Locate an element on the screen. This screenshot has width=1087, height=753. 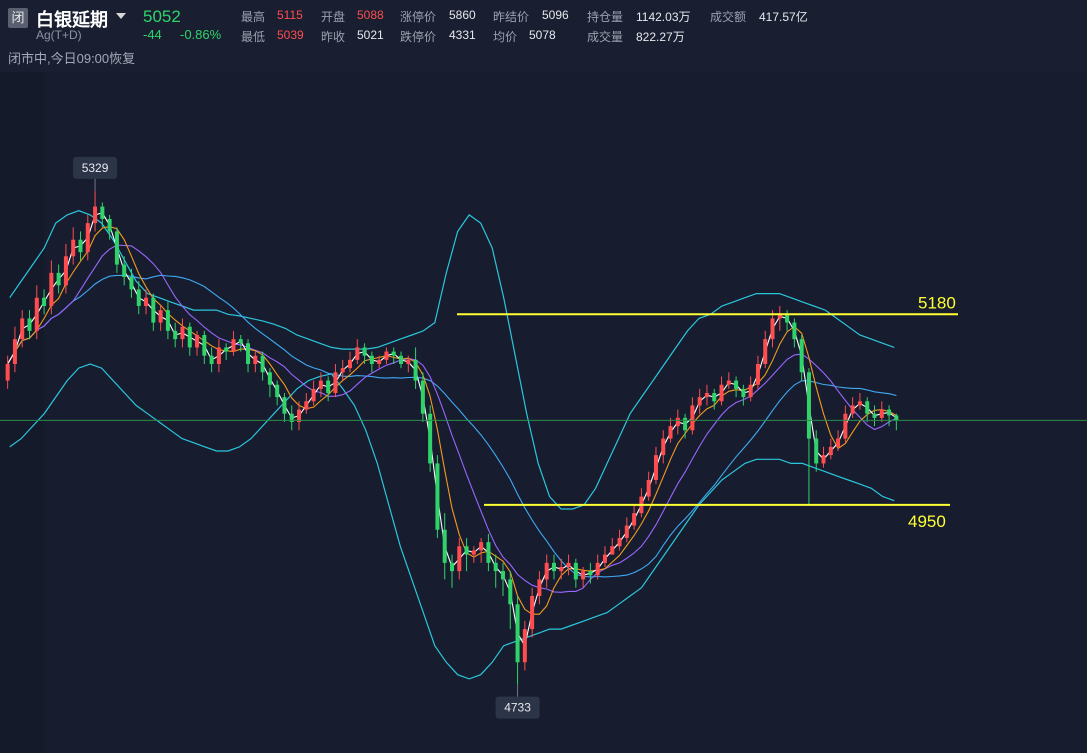
quote-open-interest: 持仓量 1142.03万 is located at coordinates (639, 17).